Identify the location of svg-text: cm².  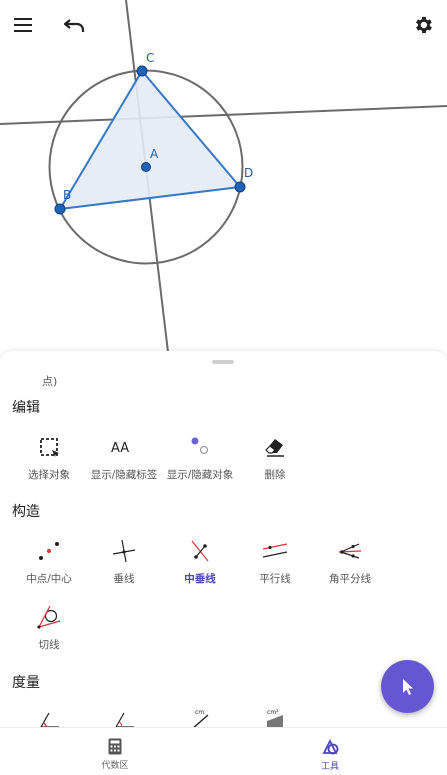
(273, 712).